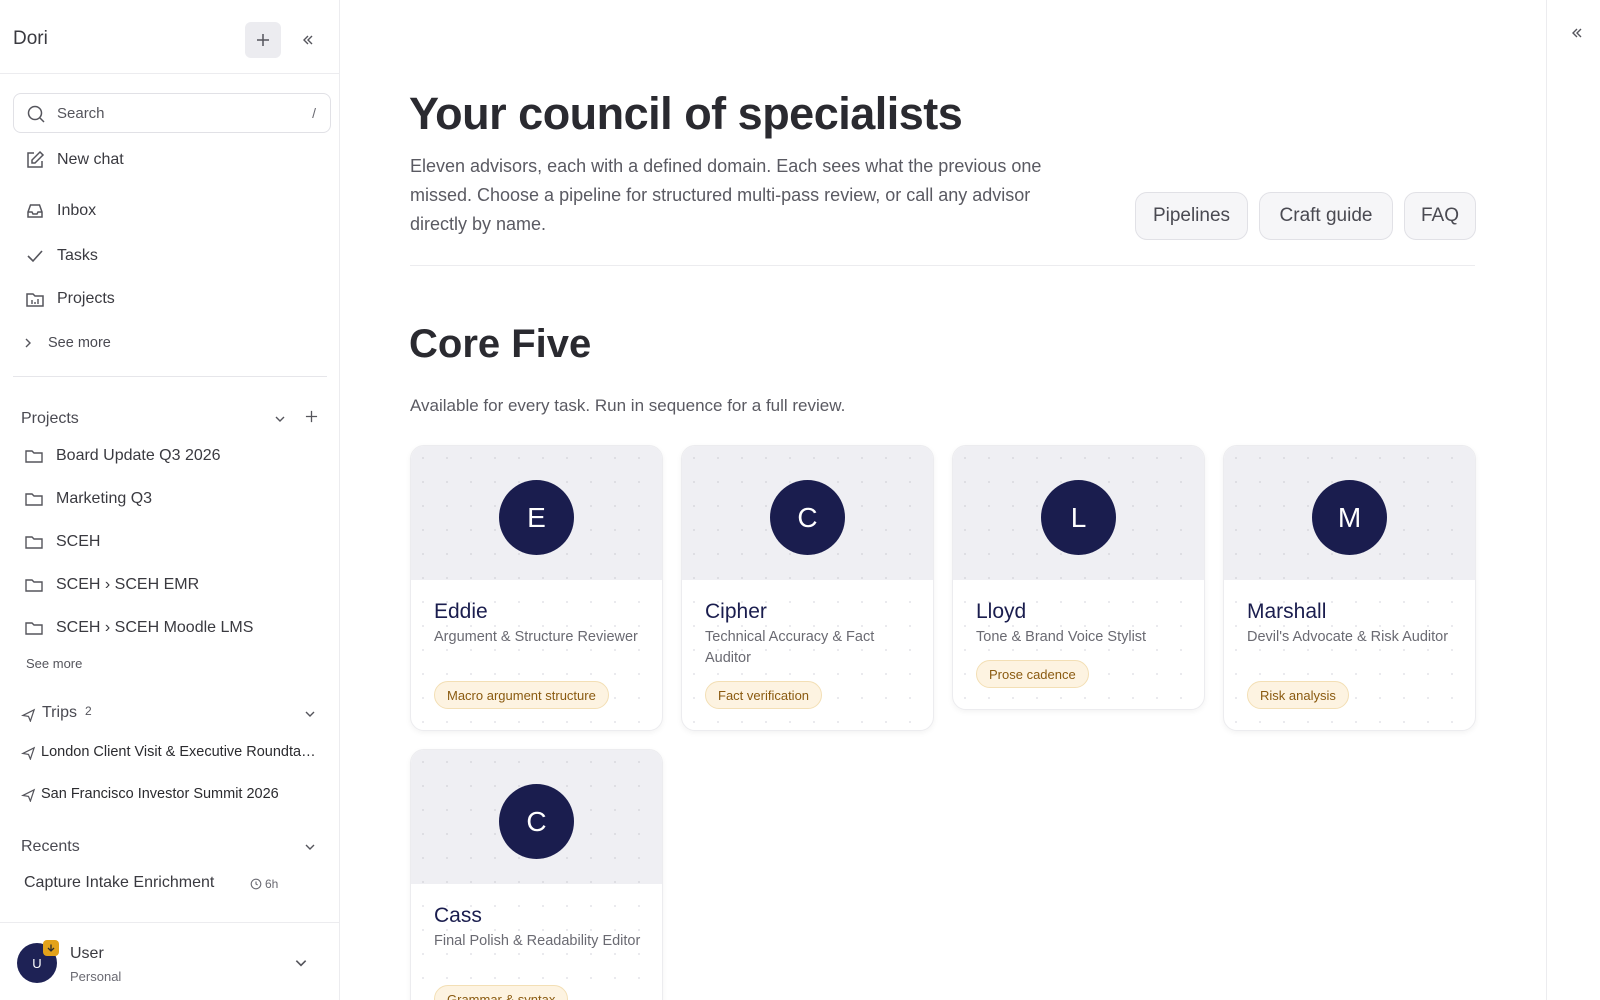 Image resolution: width=1600 pixels, height=1000 pixels. Describe the element at coordinates (942, 265) in the screenshot. I see `header-divider` at that location.